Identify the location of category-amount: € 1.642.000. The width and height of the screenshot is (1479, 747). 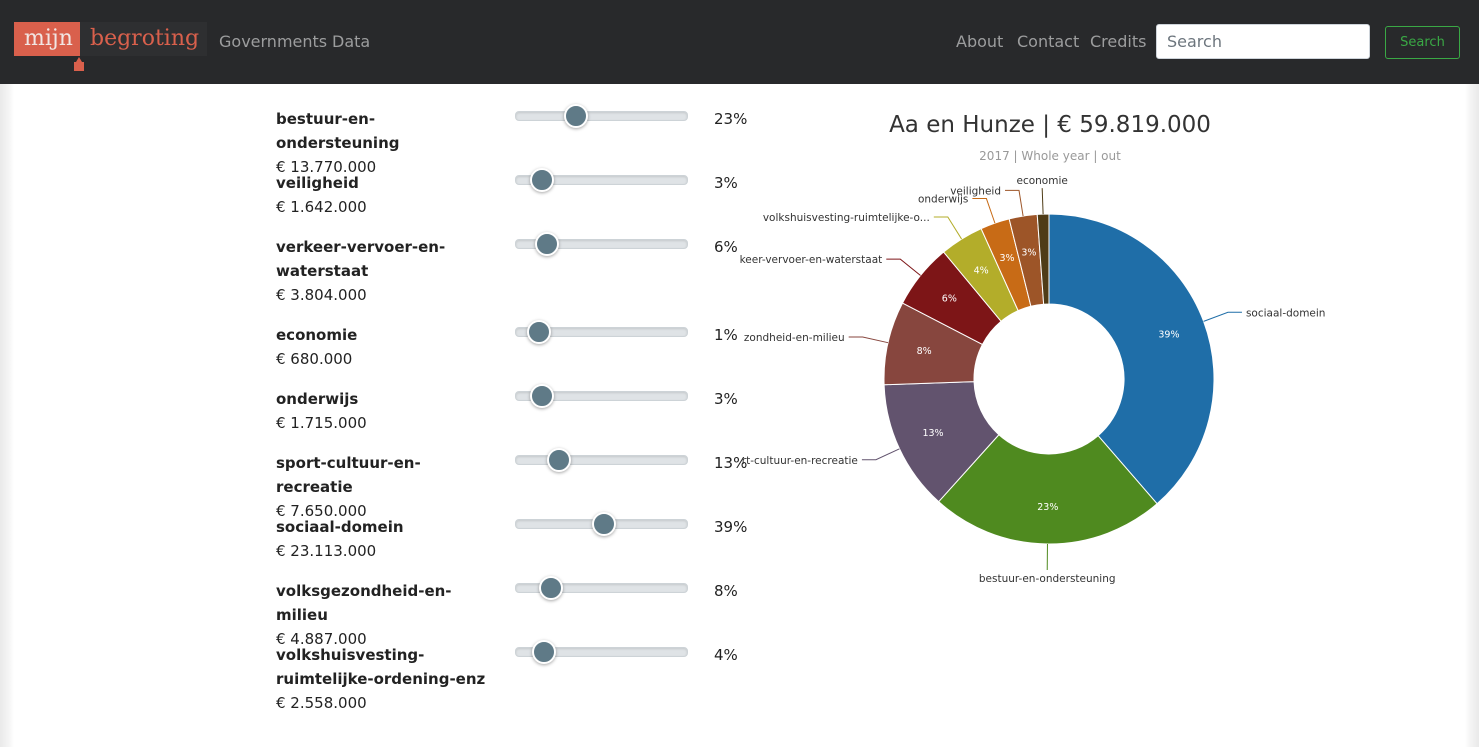
(321, 207).